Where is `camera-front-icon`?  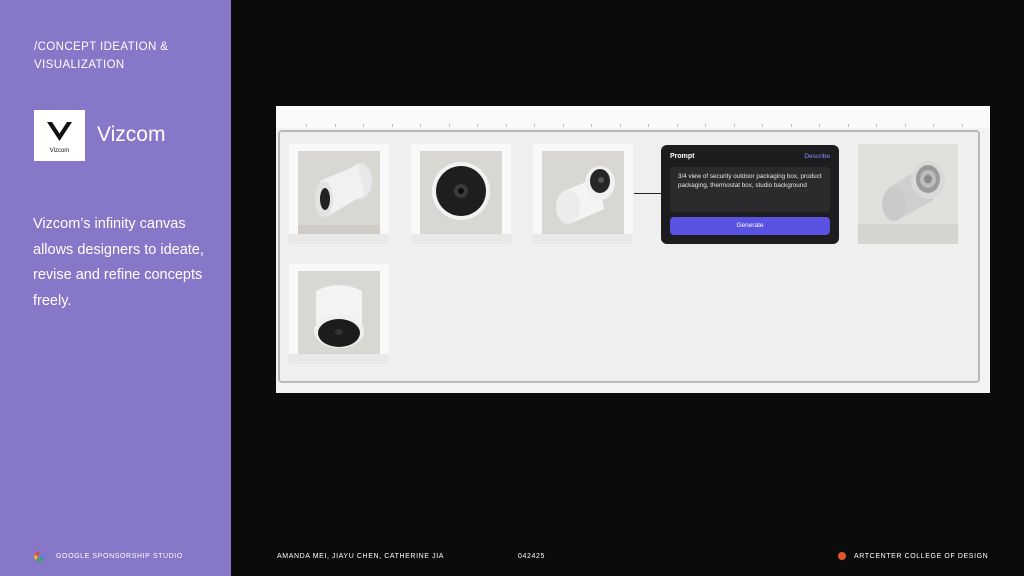 camera-front-icon is located at coordinates (461, 191).